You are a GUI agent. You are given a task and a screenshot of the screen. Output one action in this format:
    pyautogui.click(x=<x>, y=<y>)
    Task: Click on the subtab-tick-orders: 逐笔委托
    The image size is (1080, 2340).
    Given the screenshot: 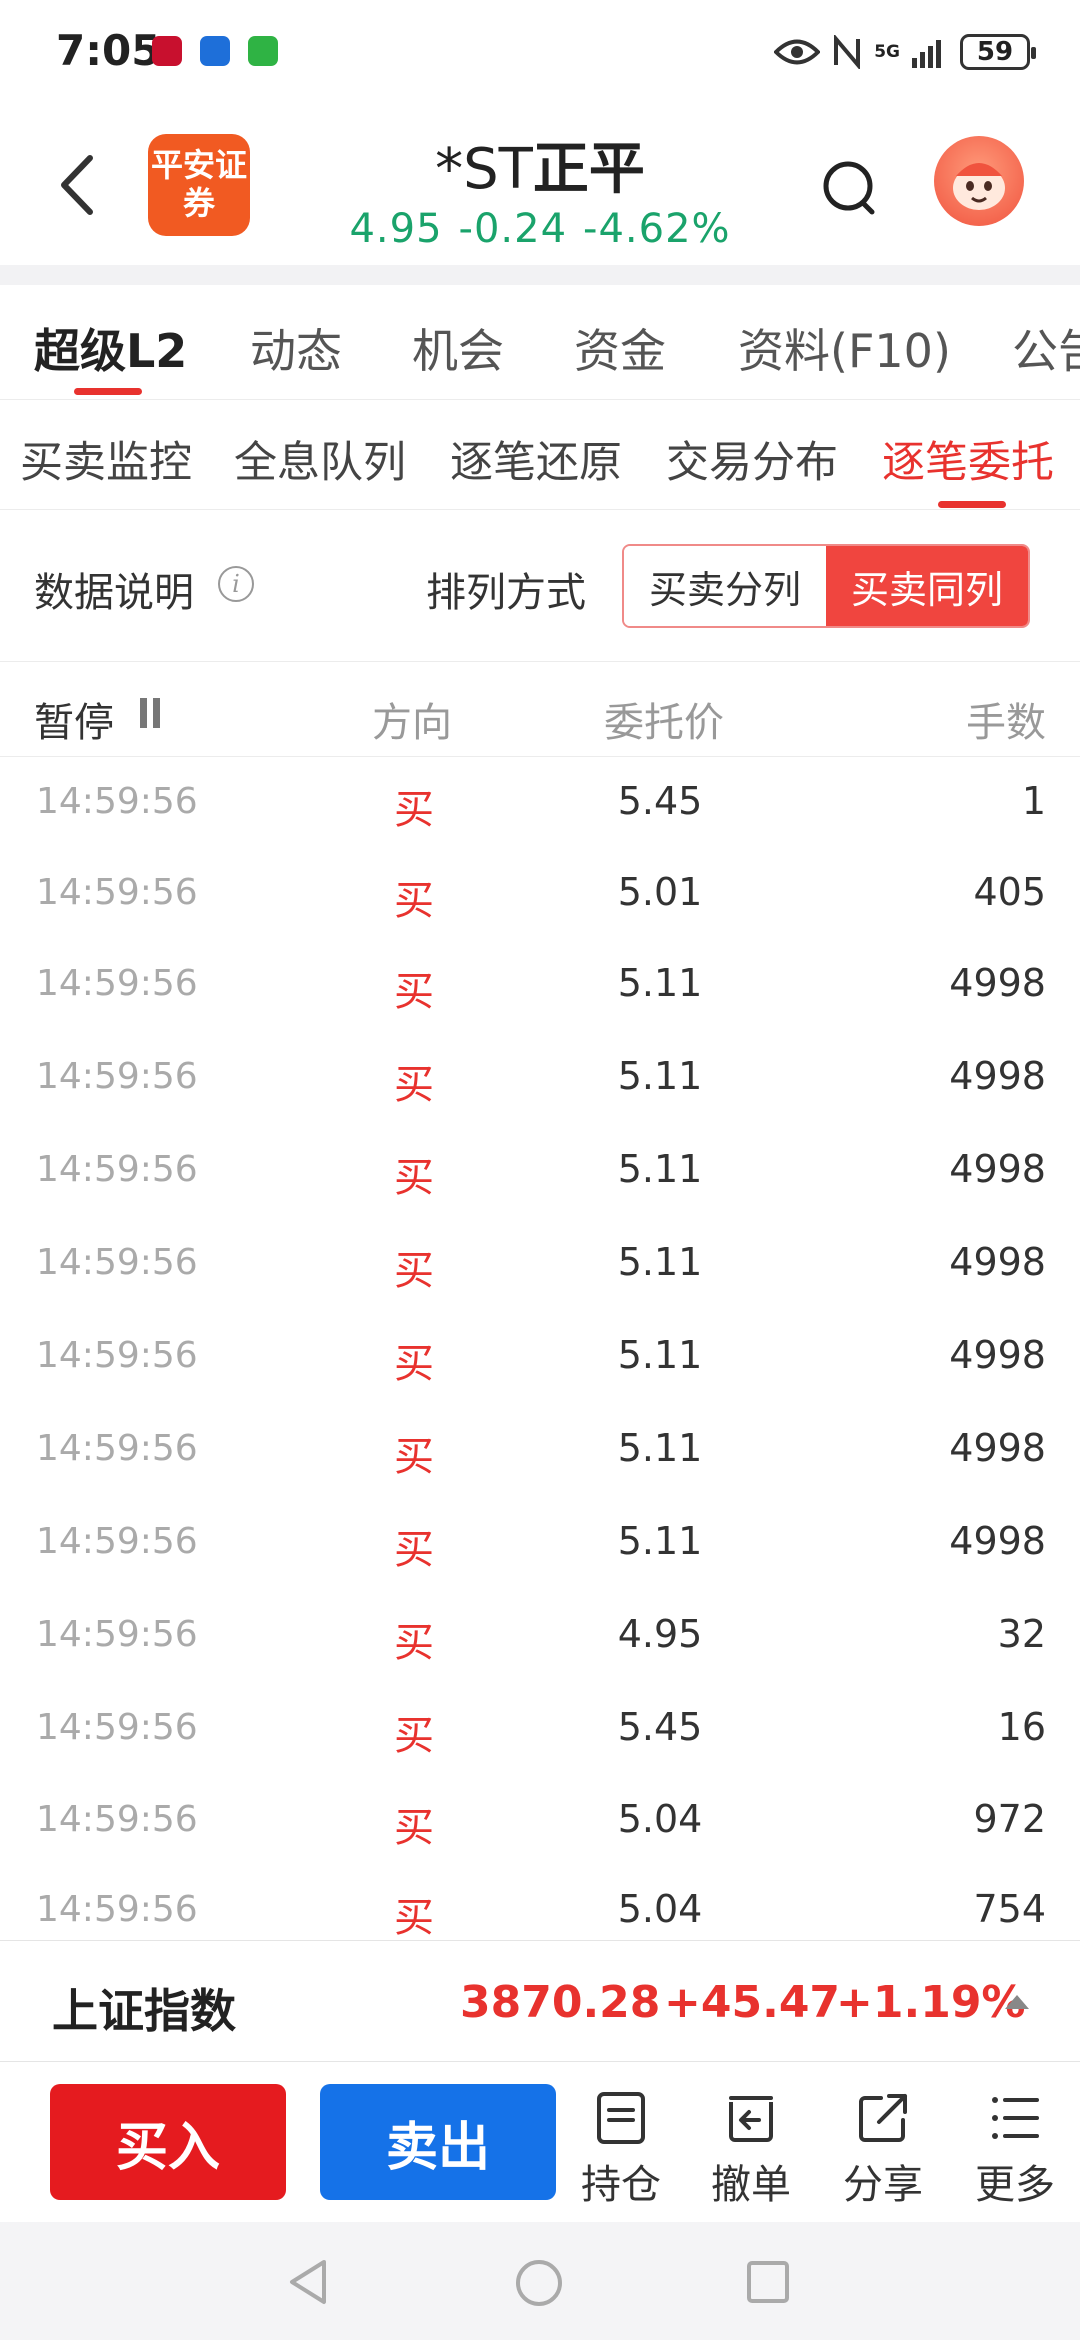 What is the action you would take?
    pyautogui.click(x=968, y=459)
    